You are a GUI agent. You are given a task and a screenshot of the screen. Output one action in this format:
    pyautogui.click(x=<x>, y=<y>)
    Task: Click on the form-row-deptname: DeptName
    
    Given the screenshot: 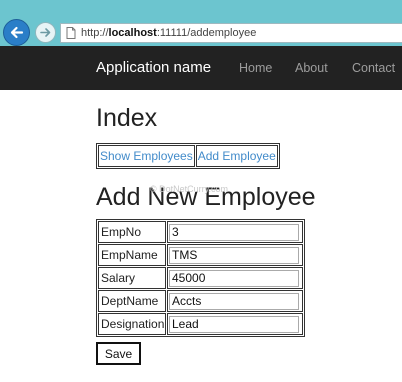 What is the action you would take?
    pyautogui.click(x=200, y=301)
    